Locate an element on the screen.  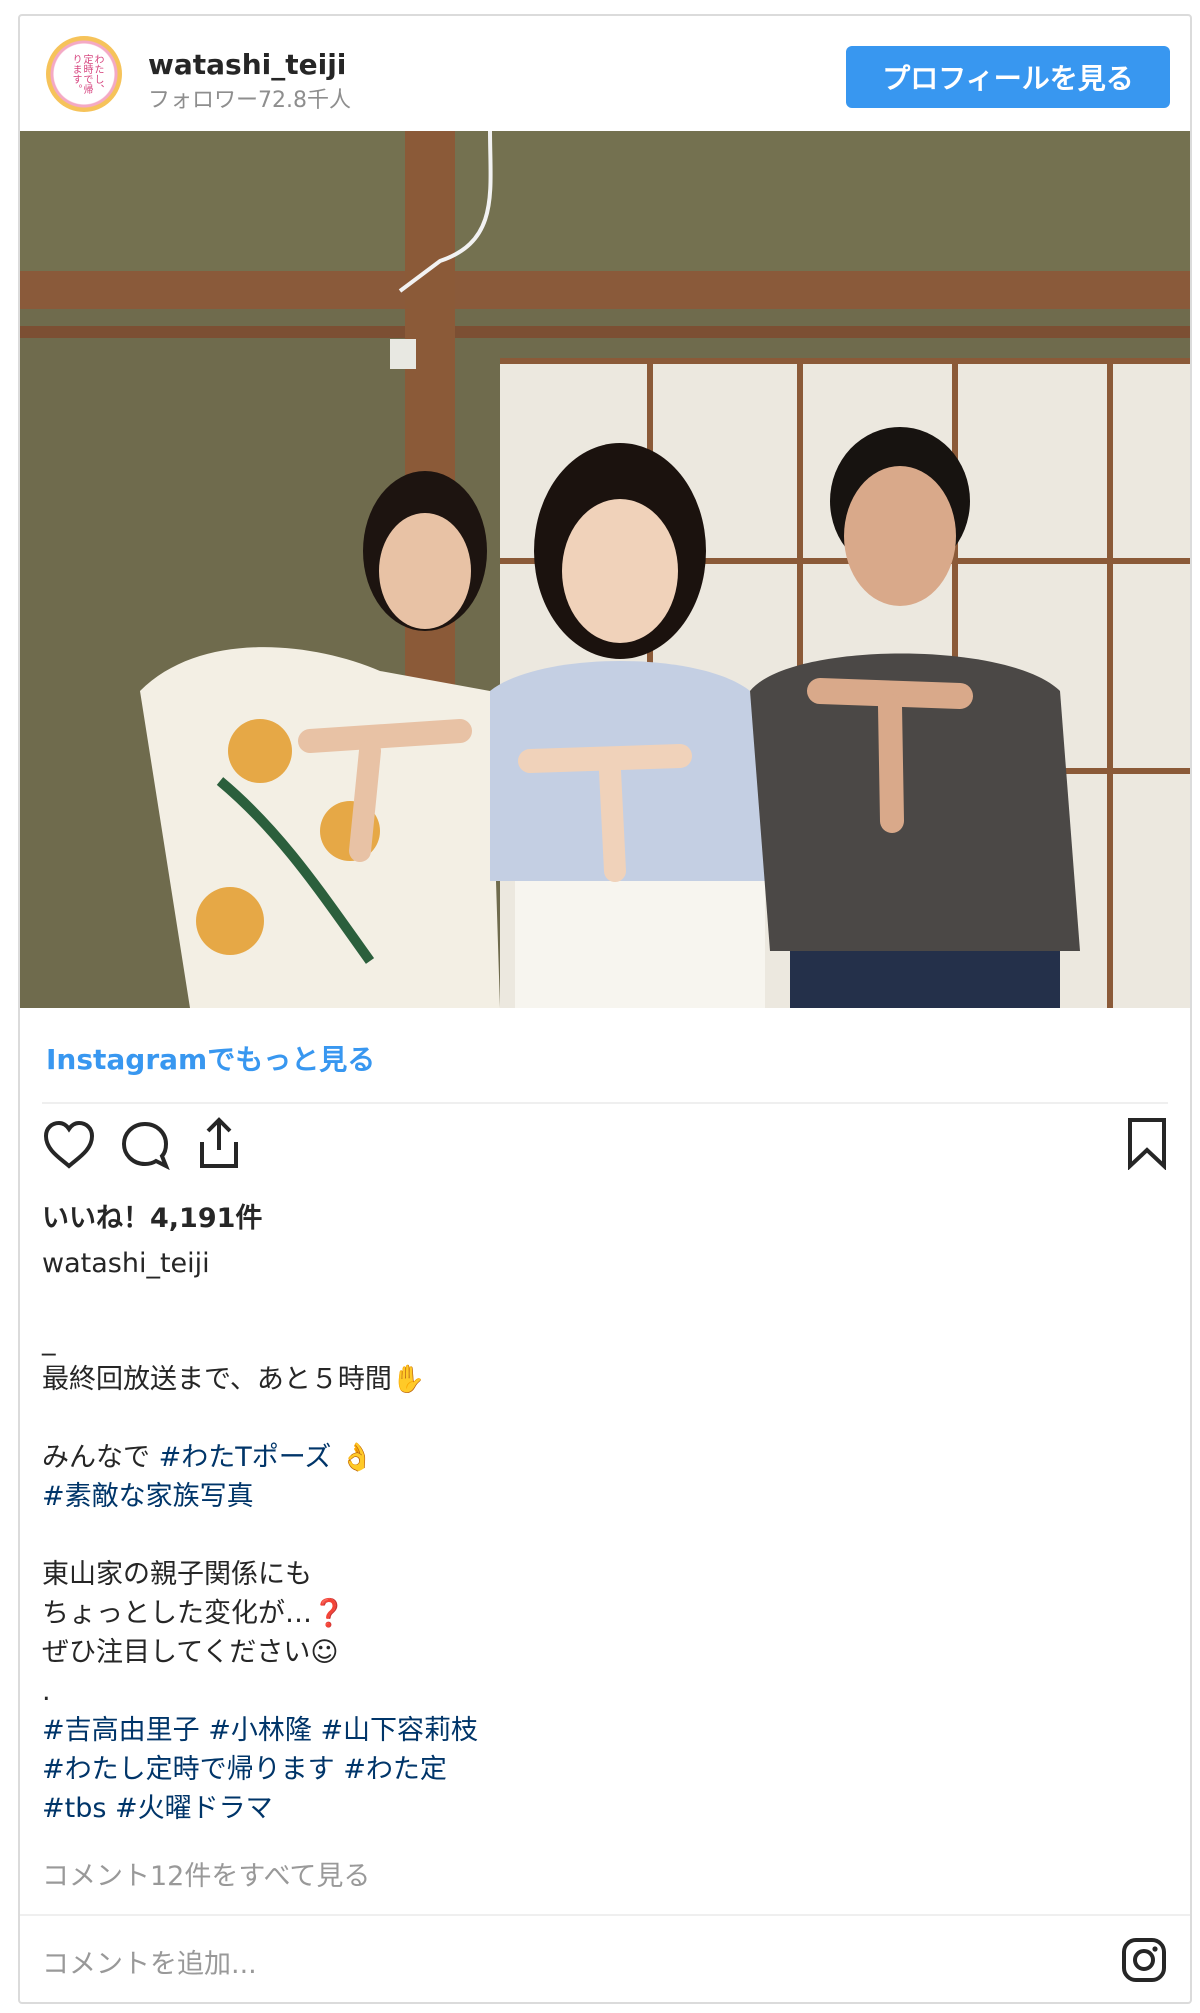
caption-text: みんなで is located at coordinates (100, 1457).